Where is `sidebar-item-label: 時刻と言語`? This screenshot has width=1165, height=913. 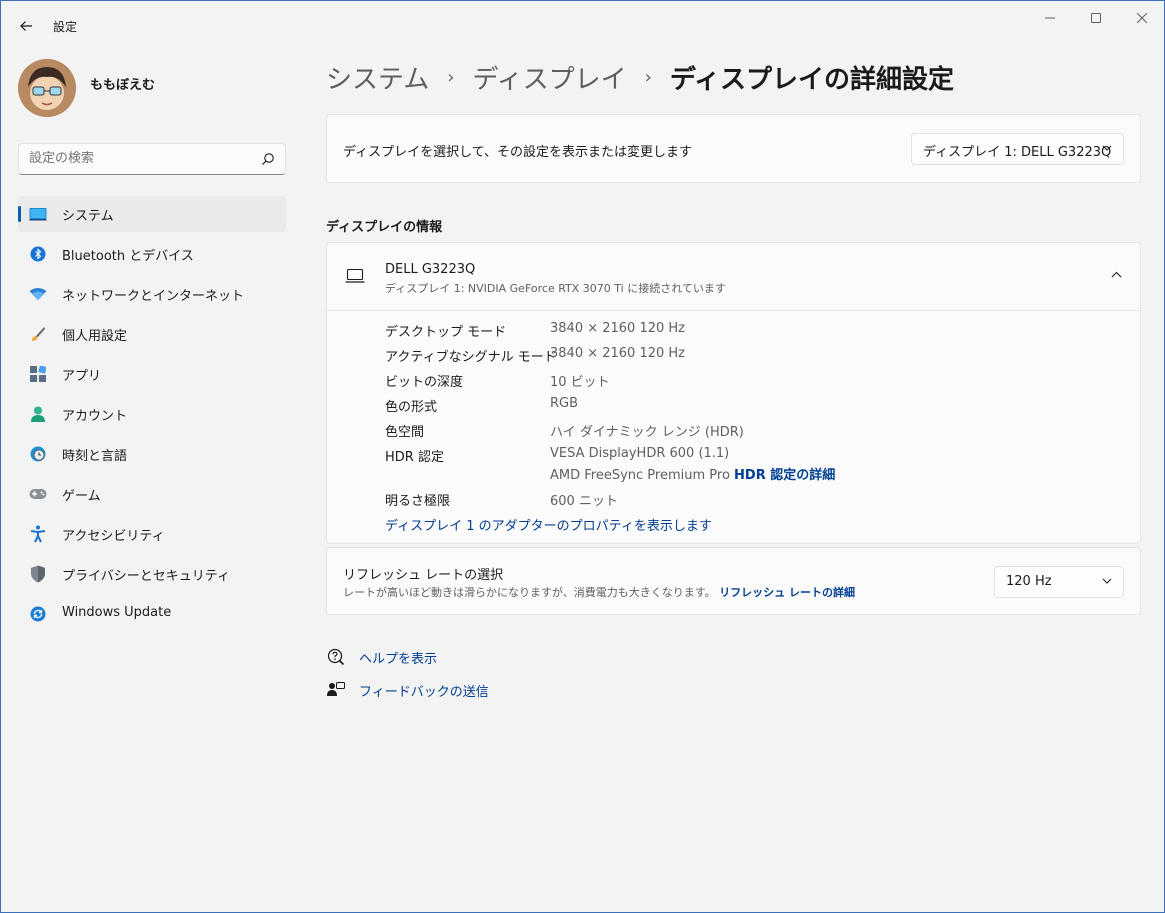
sidebar-item-label: 時刻と言語 is located at coordinates (95, 456).